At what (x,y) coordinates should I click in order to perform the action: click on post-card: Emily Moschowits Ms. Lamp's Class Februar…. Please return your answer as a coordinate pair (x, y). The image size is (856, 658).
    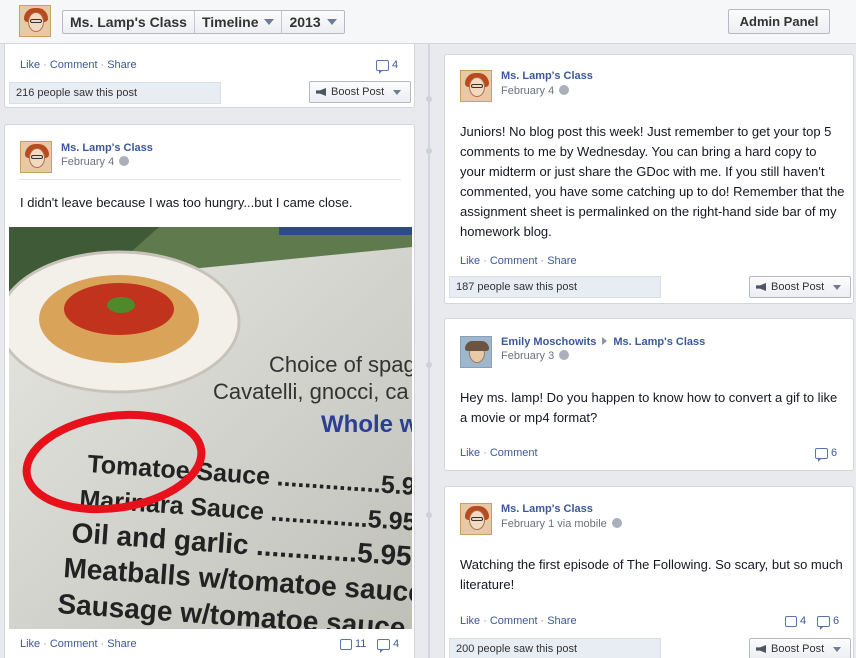
    Looking at the image, I should click on (649, 394).